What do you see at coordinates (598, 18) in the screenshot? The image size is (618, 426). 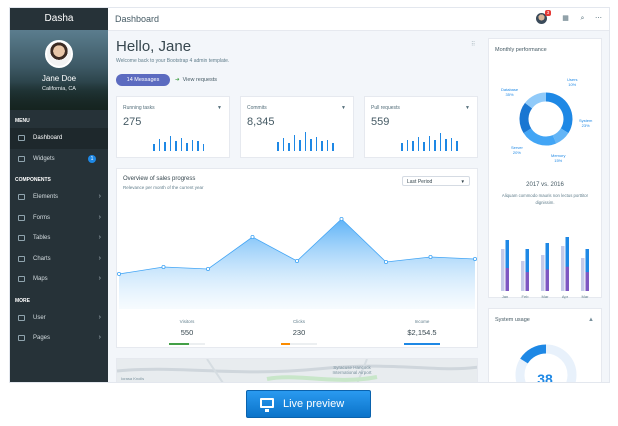 I see `more-icon: ⋯` at bounding box center [598, 18].